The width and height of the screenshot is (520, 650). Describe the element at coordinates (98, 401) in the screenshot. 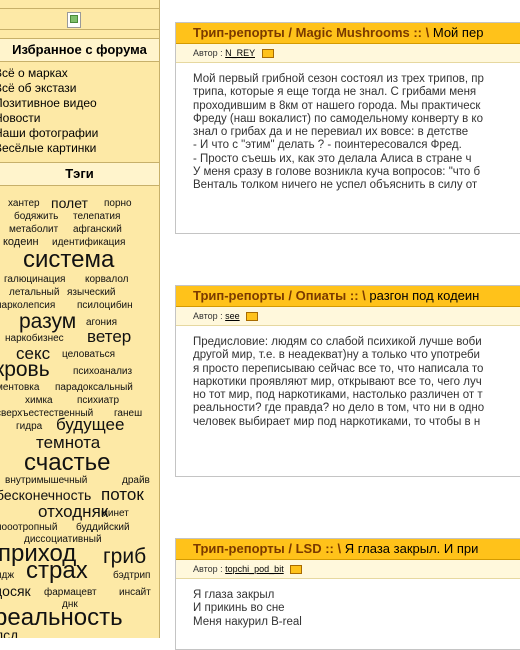

I see `tag-link: психиатр` at that location.